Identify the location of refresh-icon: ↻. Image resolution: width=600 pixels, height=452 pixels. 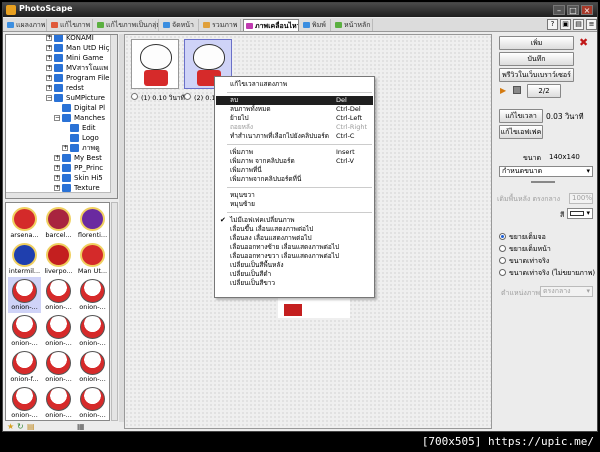
(20, 426).